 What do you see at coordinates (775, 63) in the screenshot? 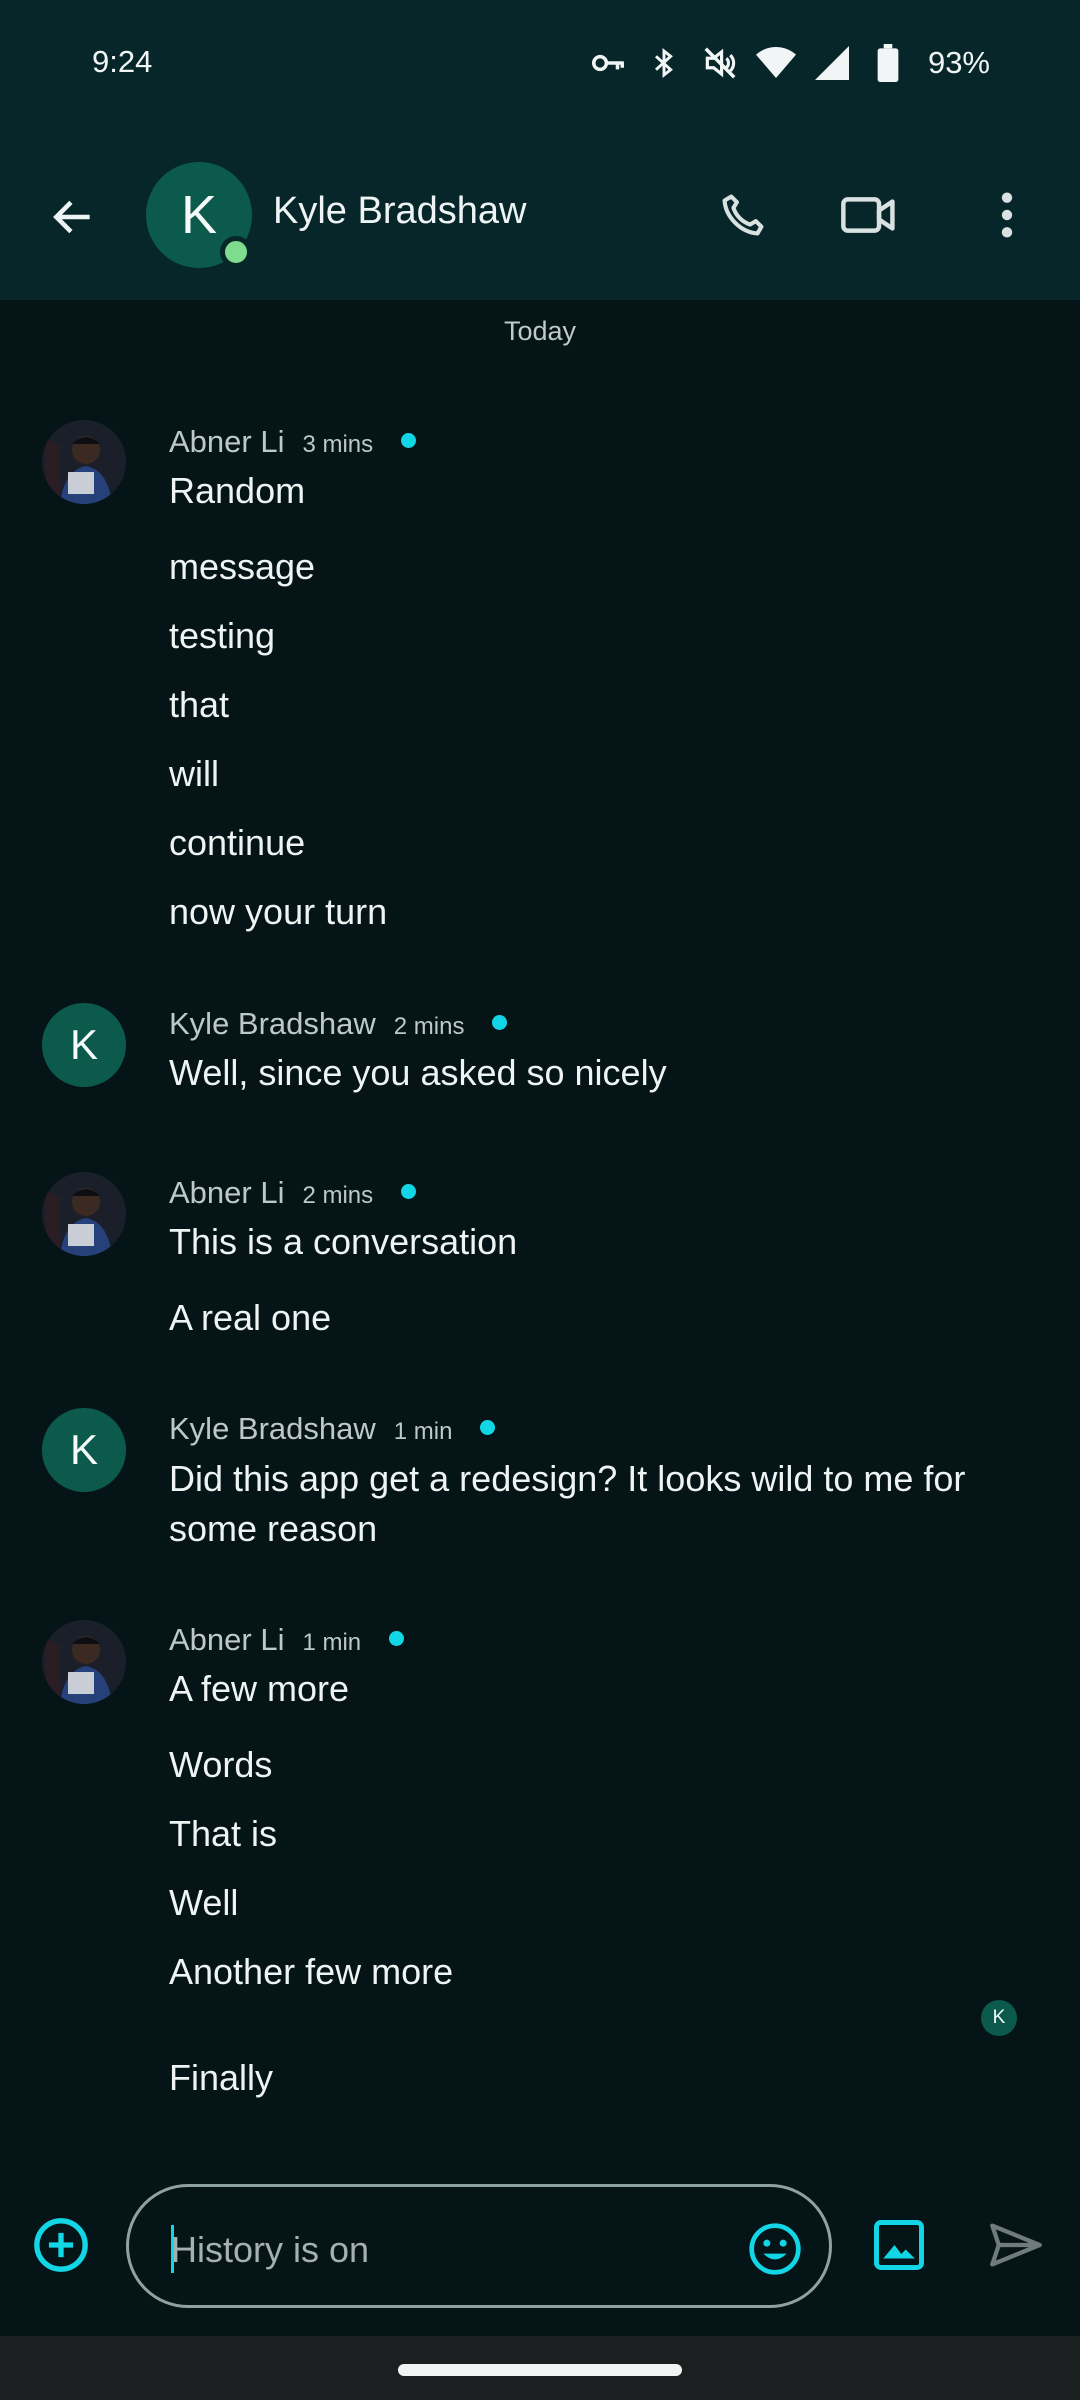
I see `wifi-icon` at bounding box center [775, 63].